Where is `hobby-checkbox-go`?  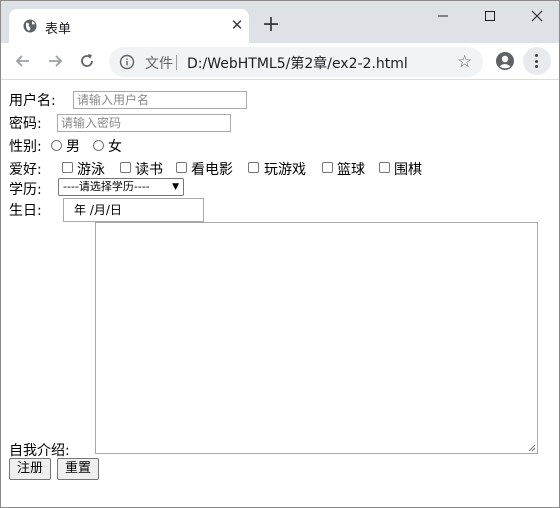 hobby-checkbox-go is located at coordinates (384, 167).